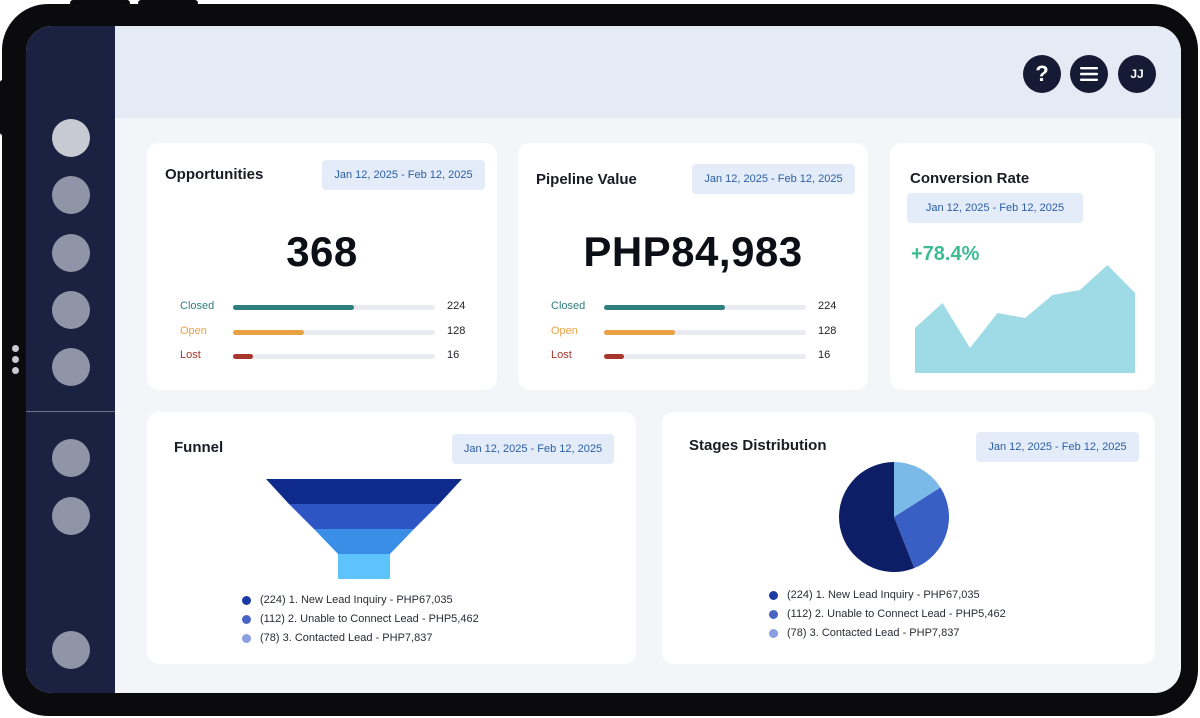 The height and width of the screenshot is (718, 1200). Describe the element at coordinates (693, 251) in the screenshot. I see `pipeline-total: PHP84,983` at that location.